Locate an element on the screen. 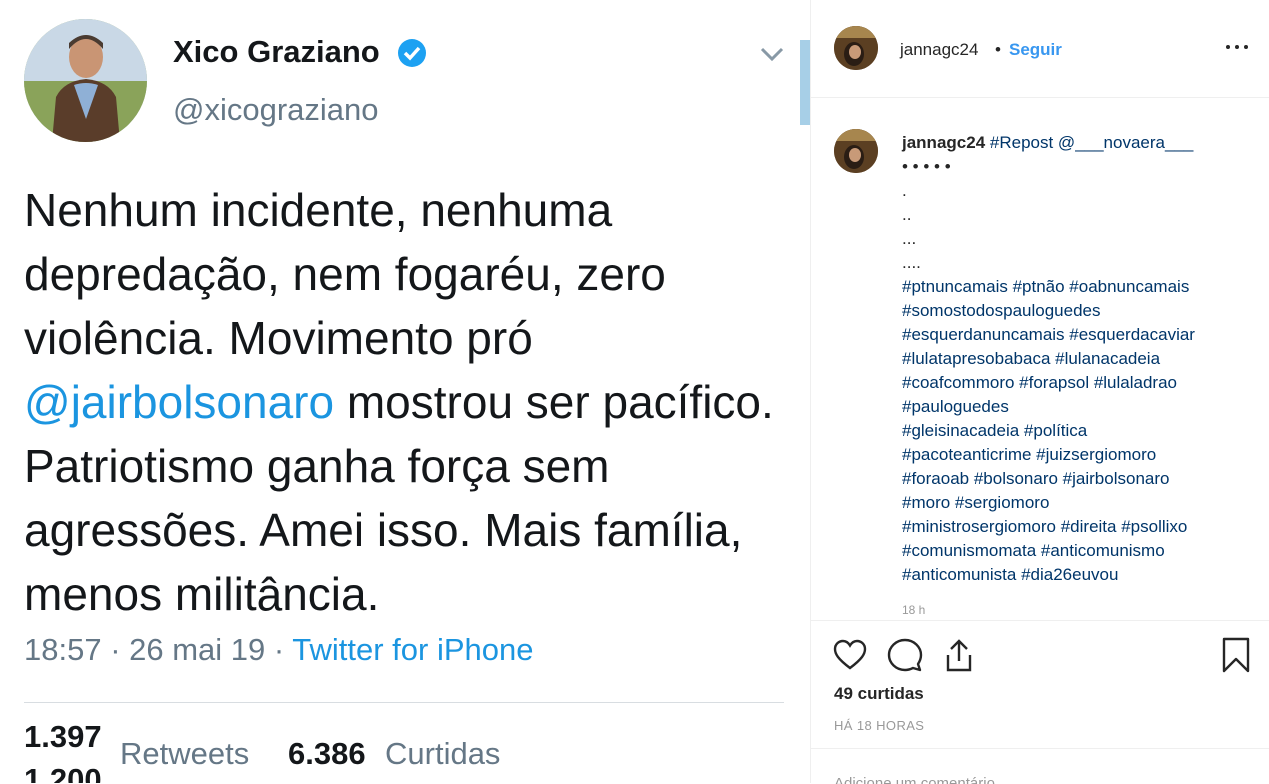 This screenshot has width=1269, height=784. tweet-mention: @jairbolsonaro is located at coordinates (179, 402).